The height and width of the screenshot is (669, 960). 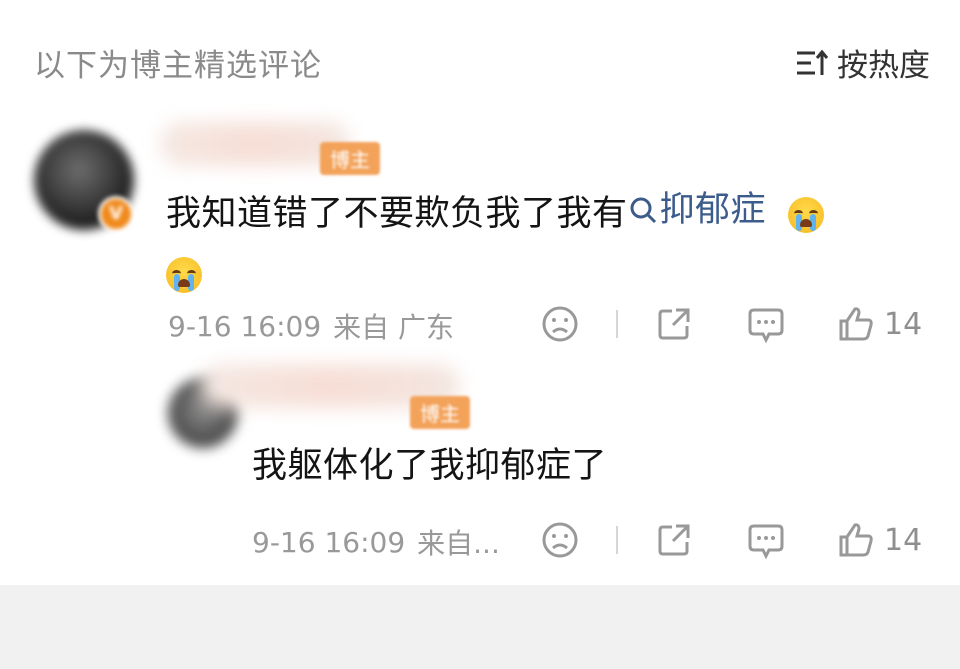 I want to click on reply-time: 9-16 16:09, so click(x=329, y=542).